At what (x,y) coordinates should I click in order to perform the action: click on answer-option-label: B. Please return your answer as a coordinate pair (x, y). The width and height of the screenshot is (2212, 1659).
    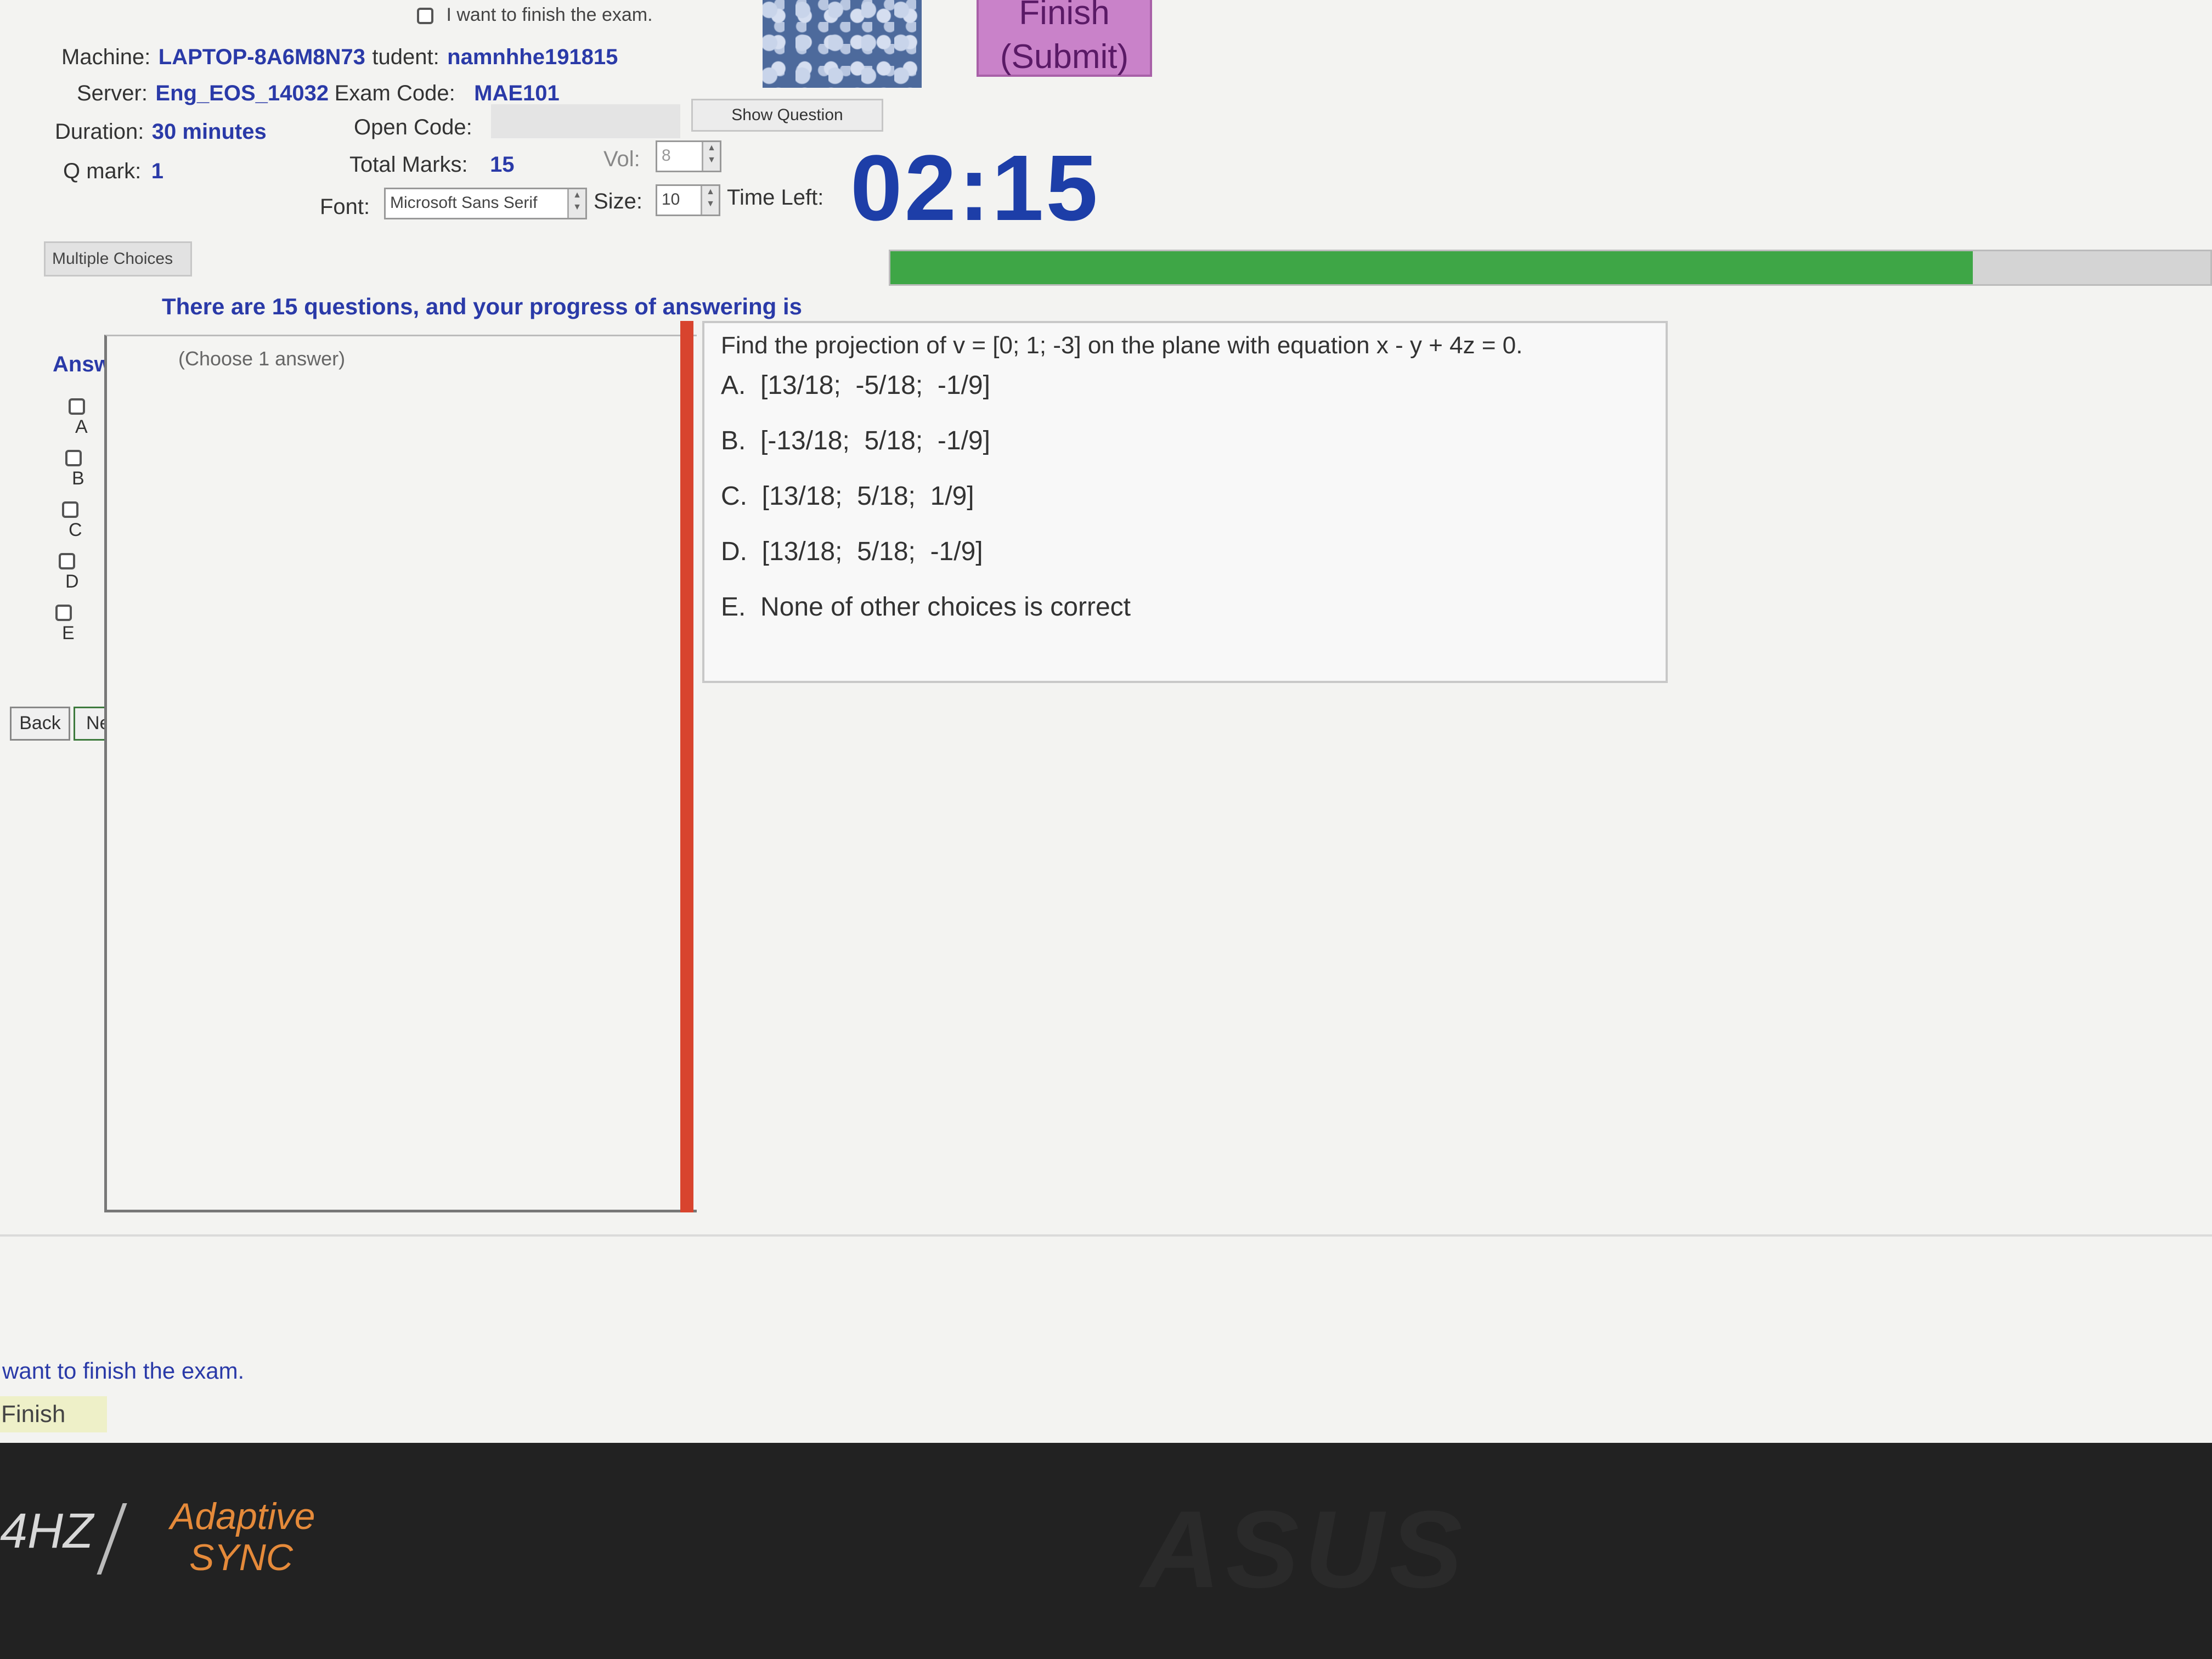
    Looking at the image, I should click on (78, 478).